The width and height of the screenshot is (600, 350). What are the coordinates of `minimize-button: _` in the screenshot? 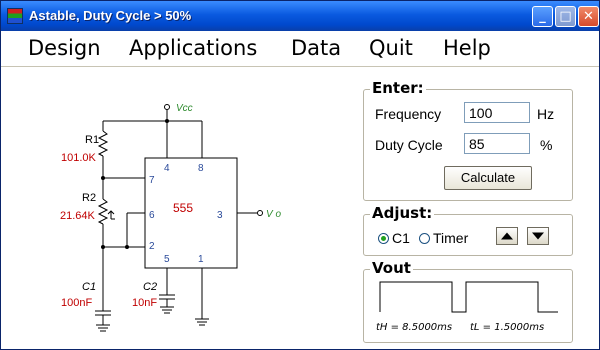 It's located at (542, 16).